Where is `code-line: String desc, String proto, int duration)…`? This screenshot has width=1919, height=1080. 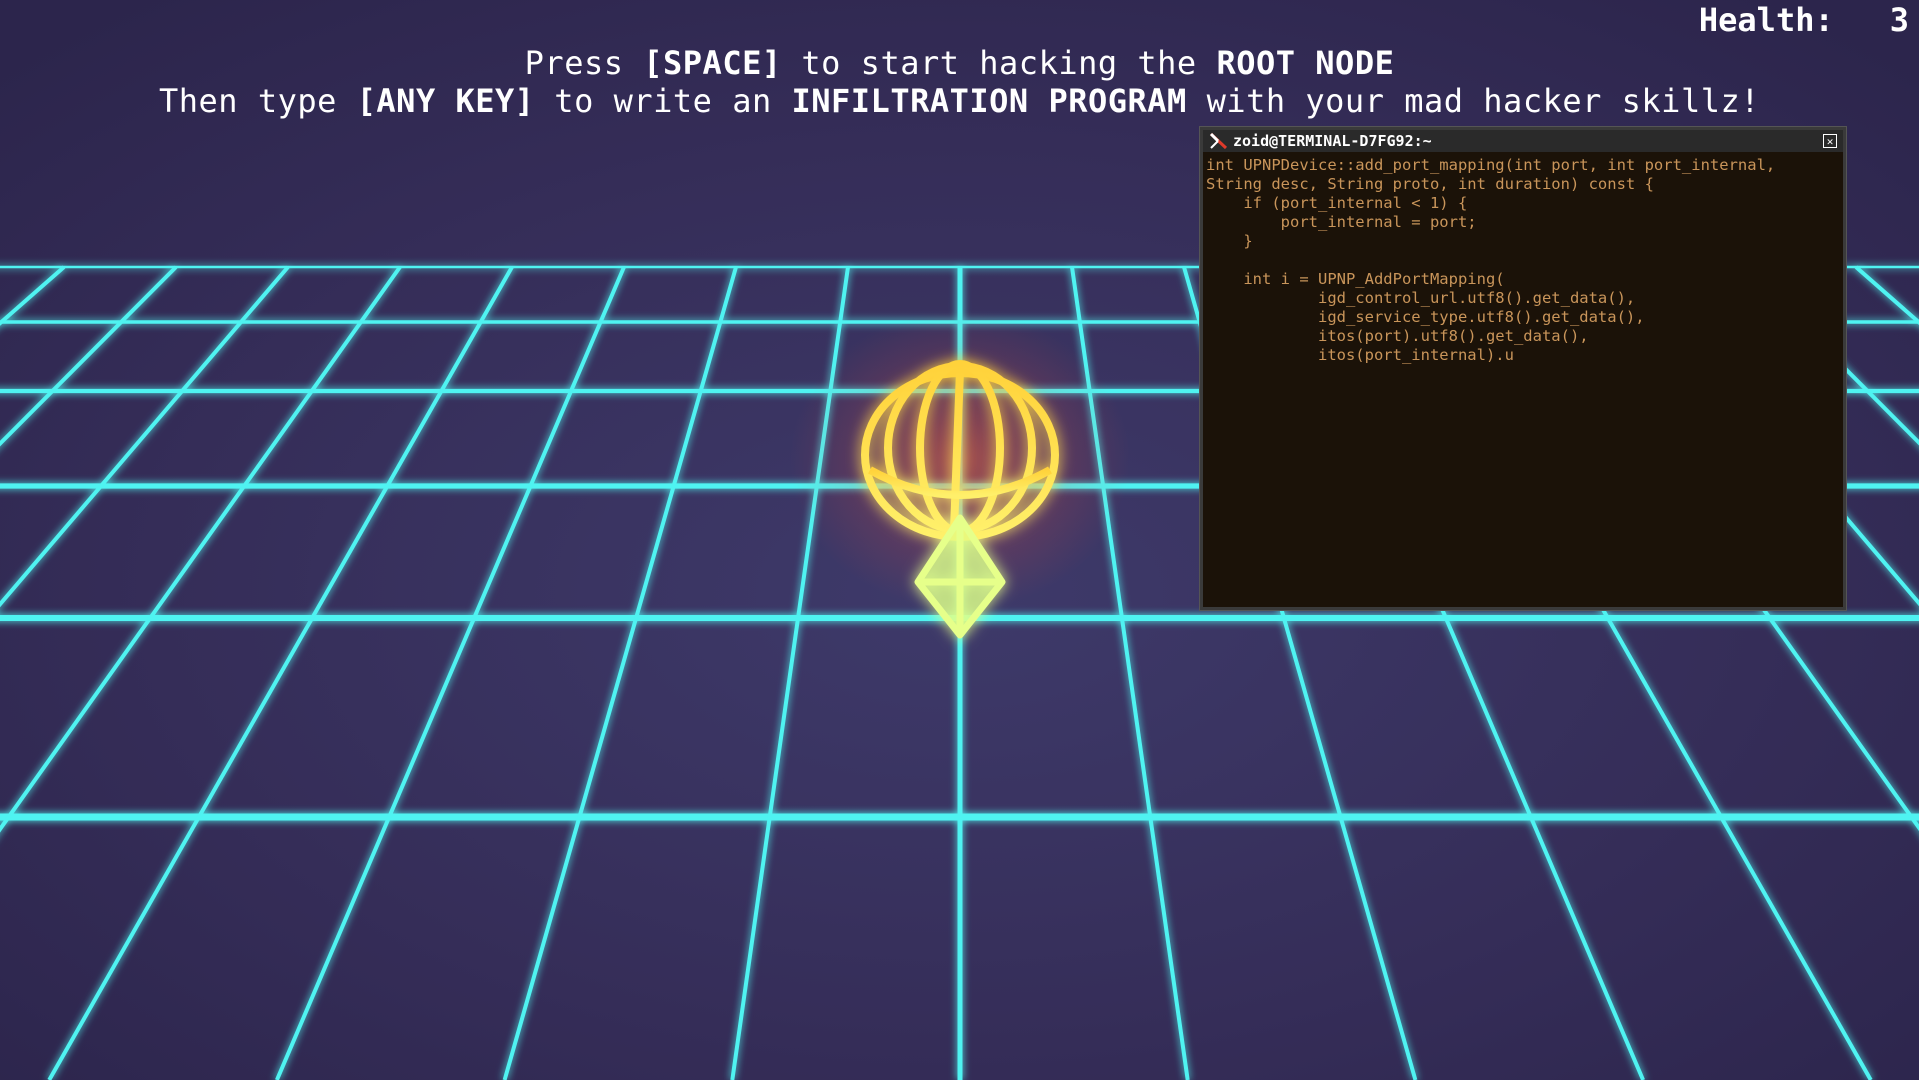
code-line: String desc, String proto, int duration)… is located at coordinates (1430, 184).